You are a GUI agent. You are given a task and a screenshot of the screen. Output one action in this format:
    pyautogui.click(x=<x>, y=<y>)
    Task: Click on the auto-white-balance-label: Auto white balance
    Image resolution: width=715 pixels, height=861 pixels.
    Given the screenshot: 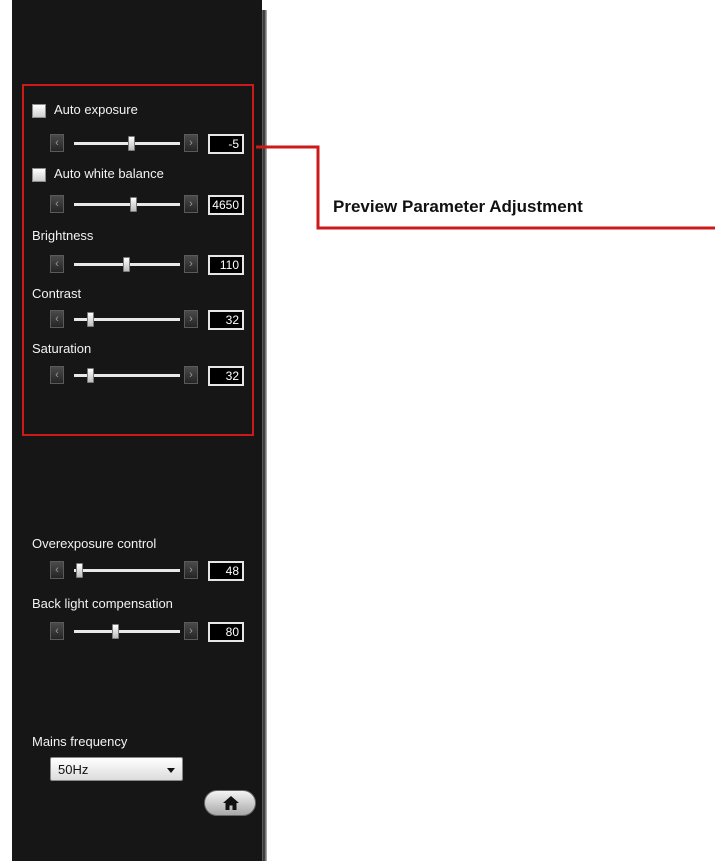 What is the action you would take?
    pyautogui.click(x=109, y=173)
    